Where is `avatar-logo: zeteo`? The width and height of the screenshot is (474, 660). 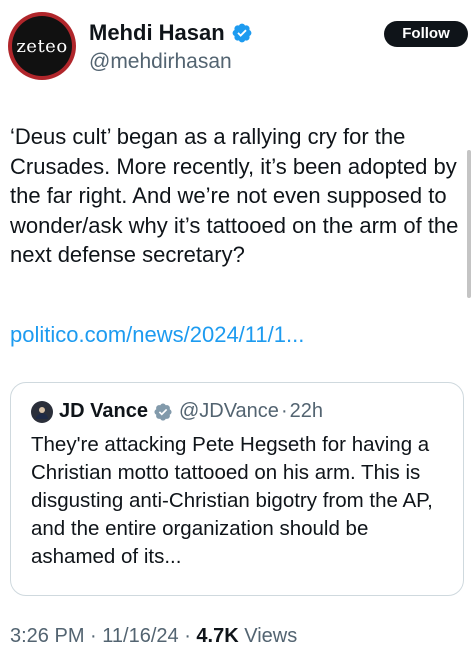 avatar-logo: zeteo is located at coordinates (42, 46).